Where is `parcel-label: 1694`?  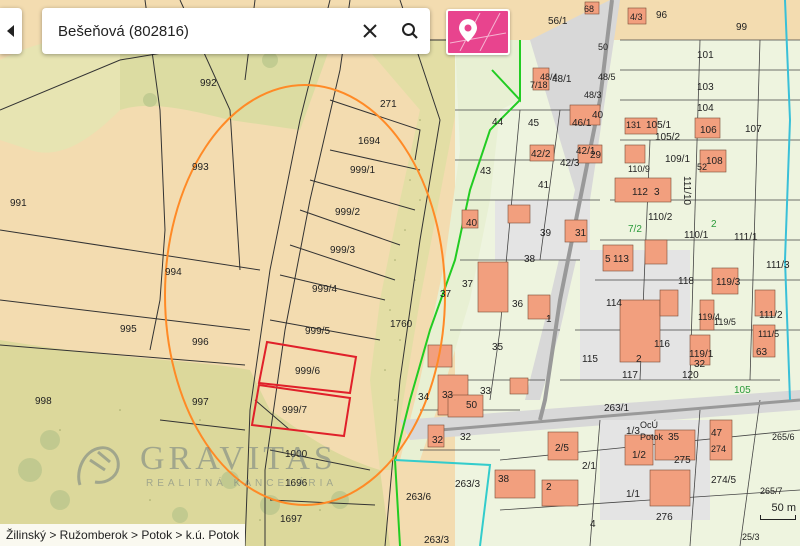 parcel-label: 1694 is located at coordinates (369, 141).